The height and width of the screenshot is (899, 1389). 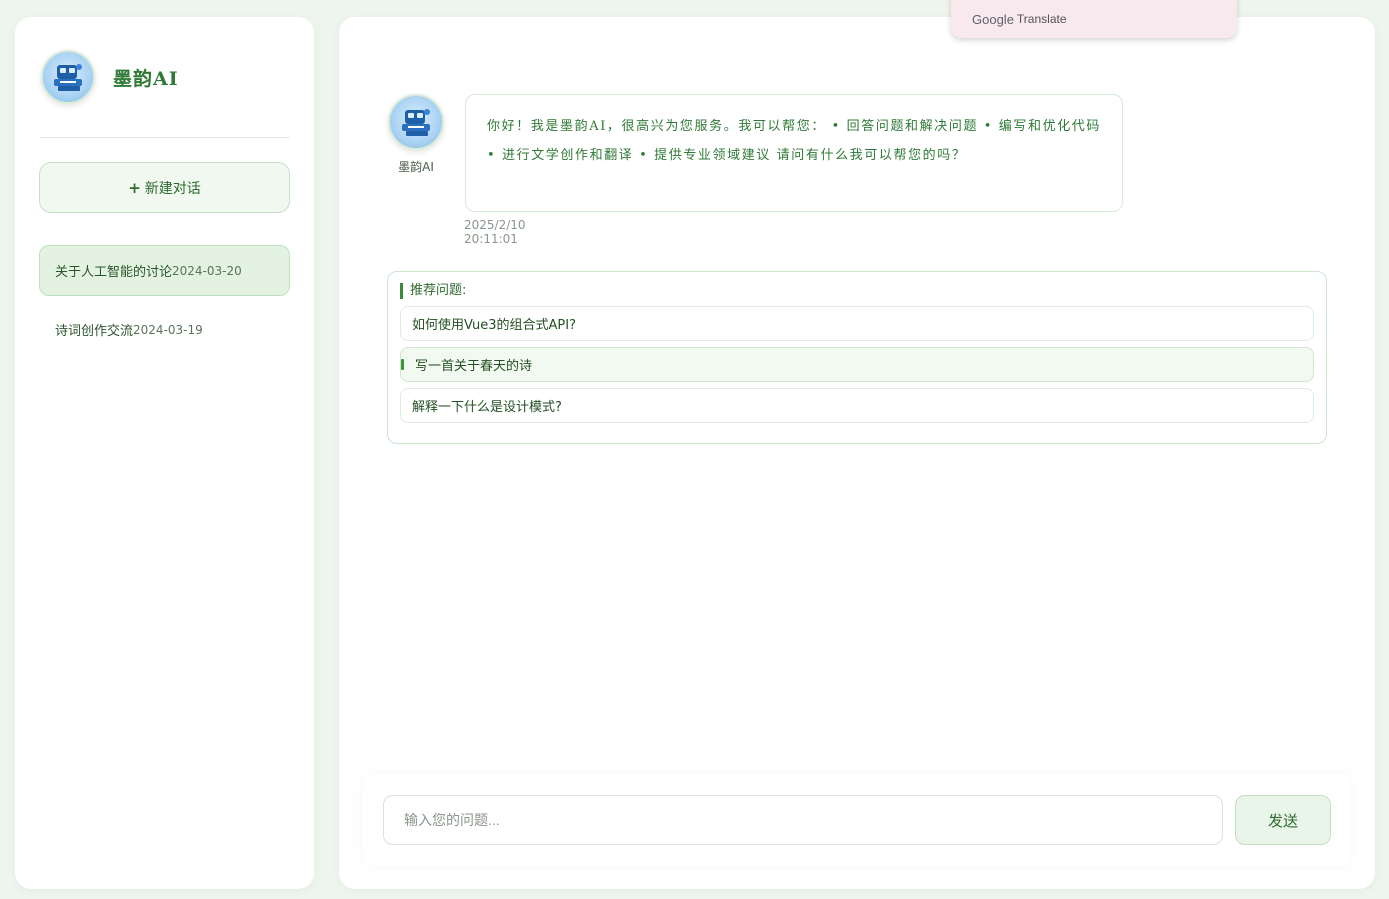 What do you see at coordinates (134, 187) in the screenshot?
I see `plus-icon: +` at bounding box center [134, 187].